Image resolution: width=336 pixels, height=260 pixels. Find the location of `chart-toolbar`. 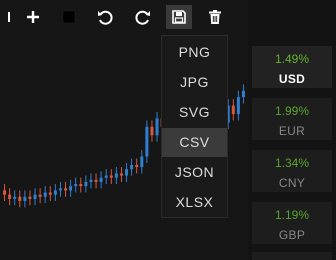

chart-toolbar is located at coordinates (124, 17).